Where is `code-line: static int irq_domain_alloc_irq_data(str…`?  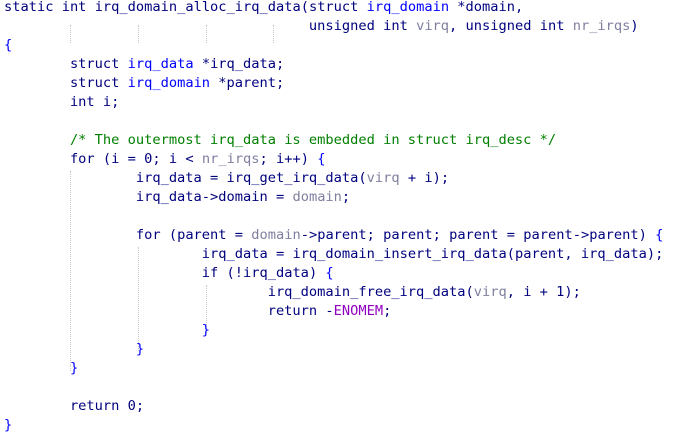
code-line: static int irq_domain_alloc_irq_data(str… is located at coordinates (263, 8).